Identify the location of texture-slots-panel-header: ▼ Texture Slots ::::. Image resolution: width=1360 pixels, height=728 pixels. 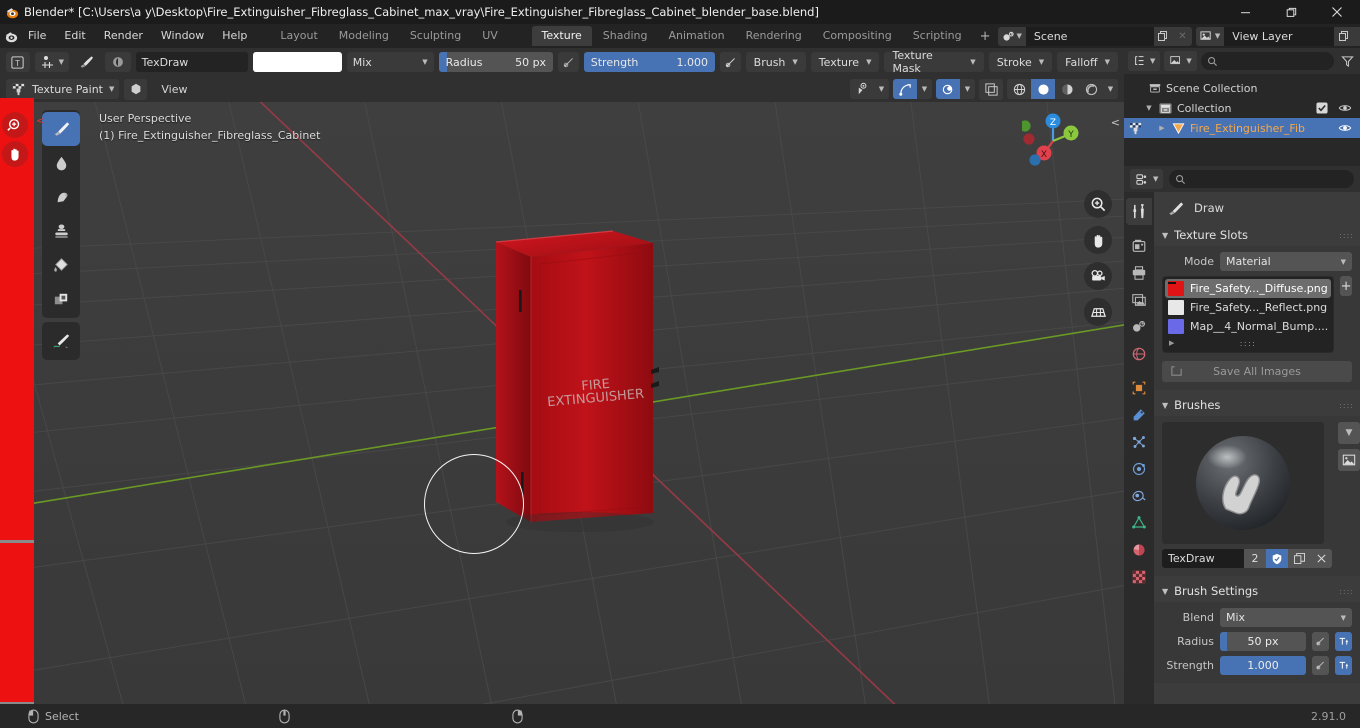
(1257, 235).